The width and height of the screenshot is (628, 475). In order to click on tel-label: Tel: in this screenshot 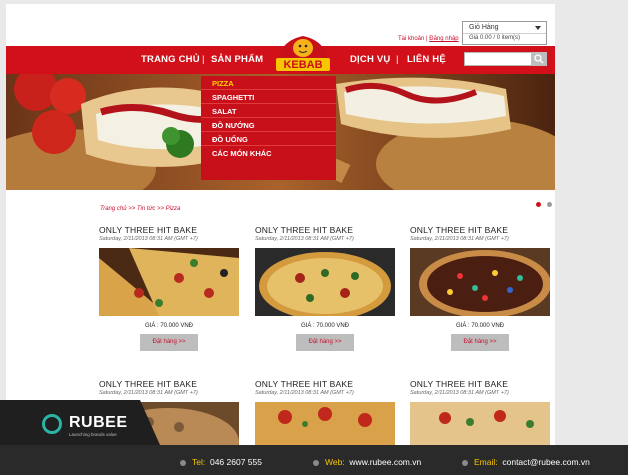, I will do `click(199, 462)`.